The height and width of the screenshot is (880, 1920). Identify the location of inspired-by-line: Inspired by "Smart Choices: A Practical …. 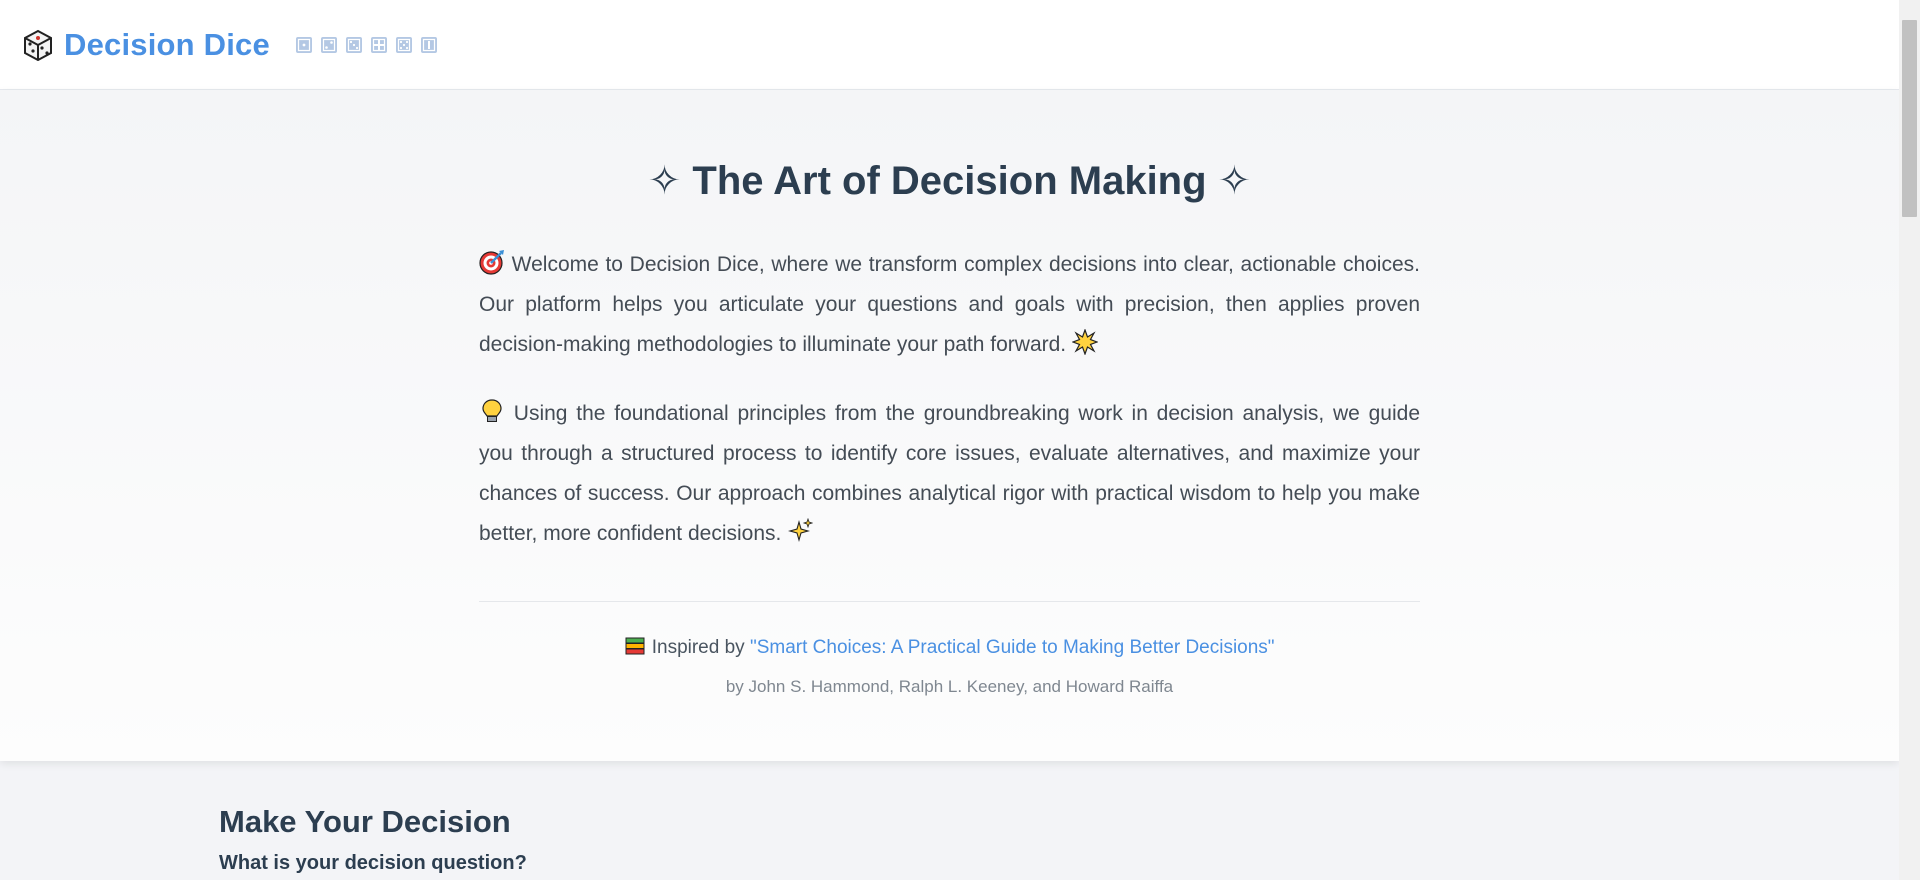
(949, 647).